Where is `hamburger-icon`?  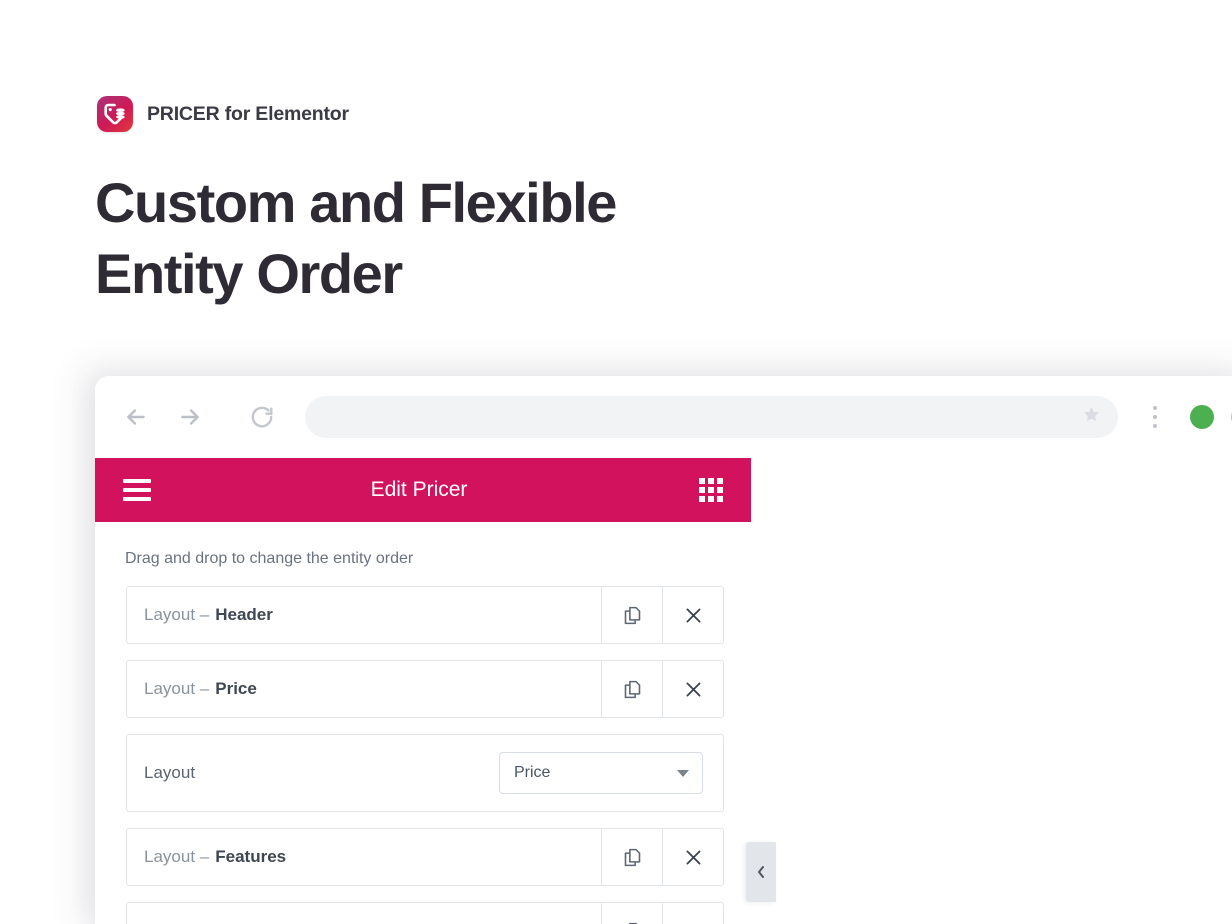
hamburger-icon is located at coordinates (137, 490).